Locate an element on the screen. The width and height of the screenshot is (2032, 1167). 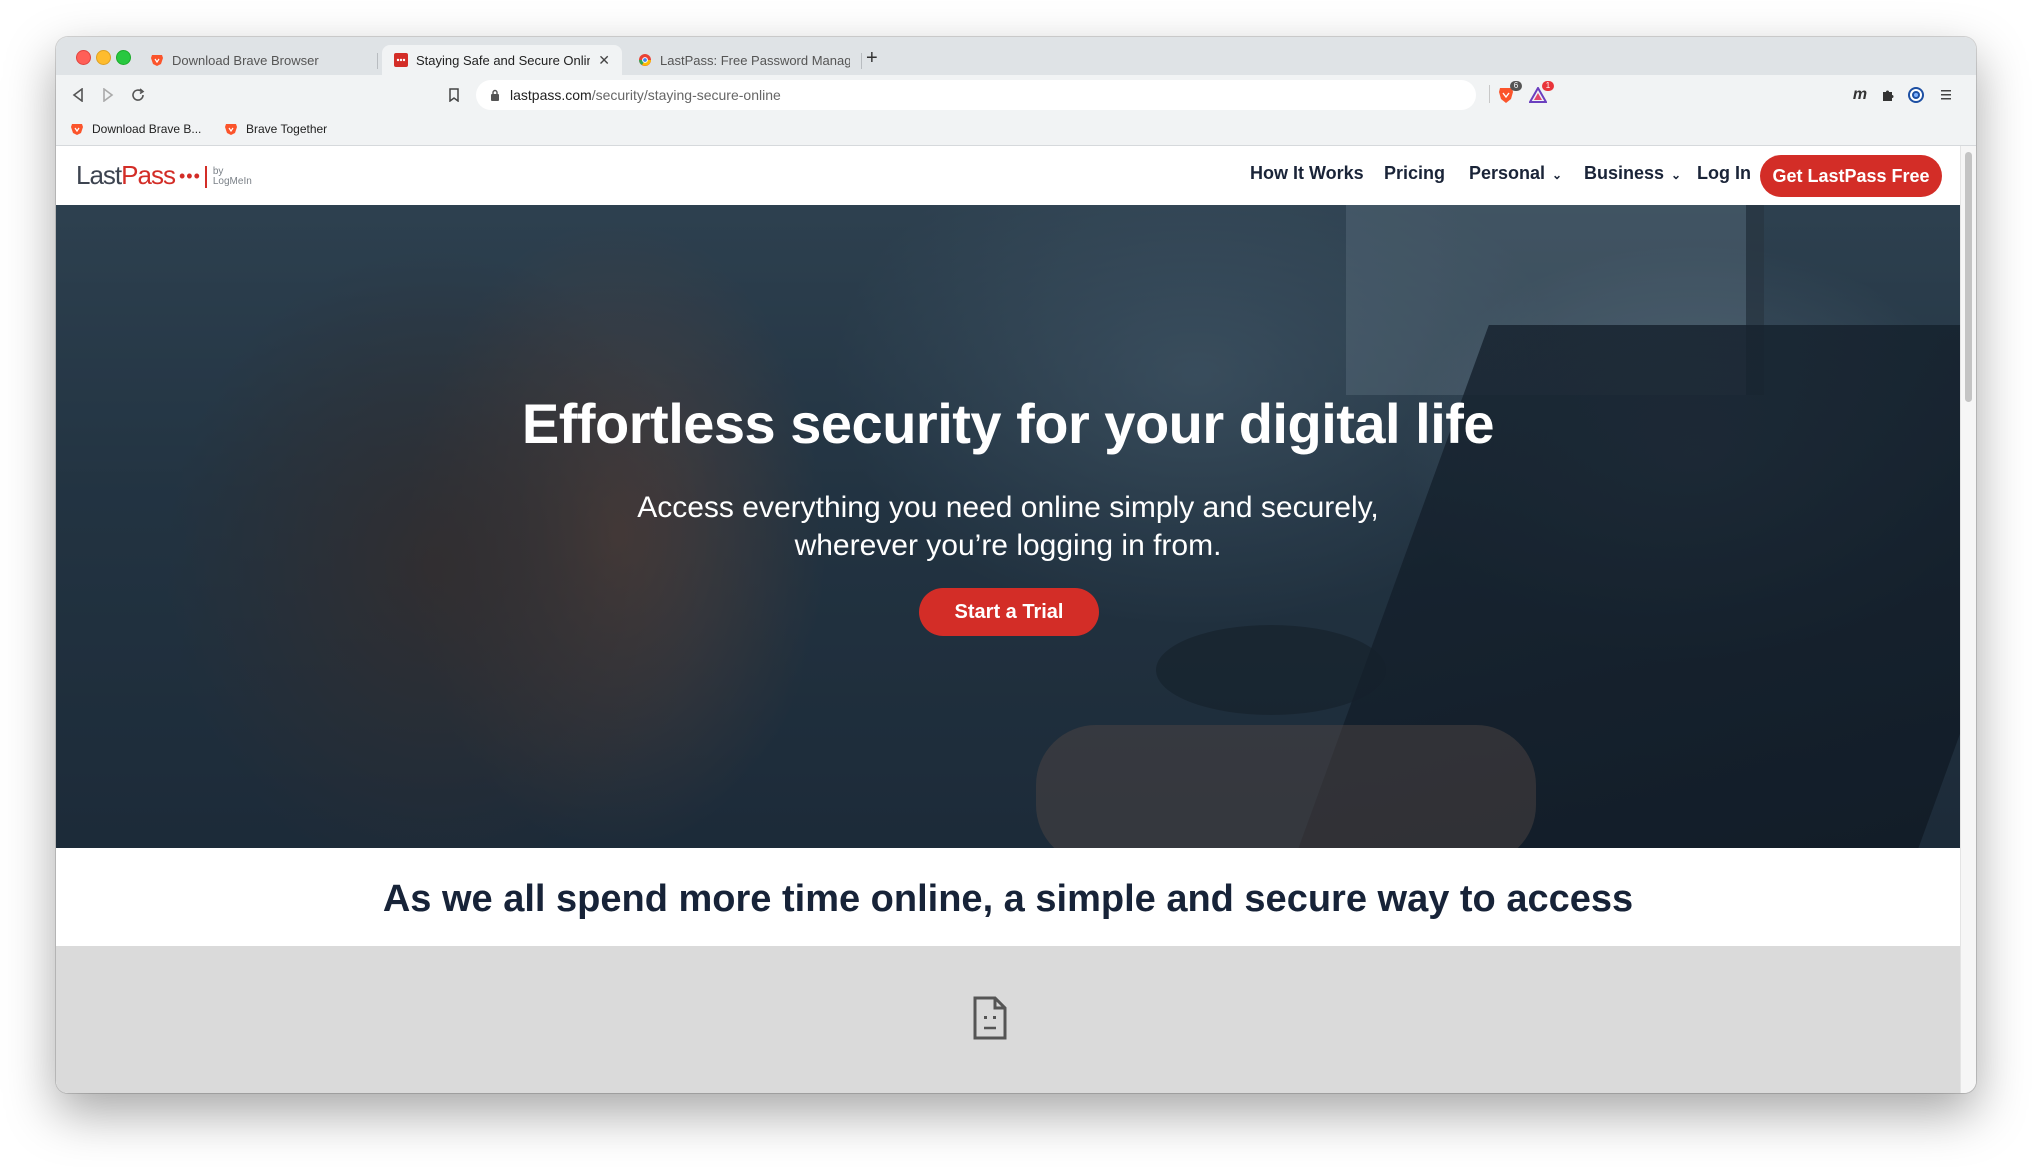
bookmark-label: Brave Together is located at coordinates (287, 129).